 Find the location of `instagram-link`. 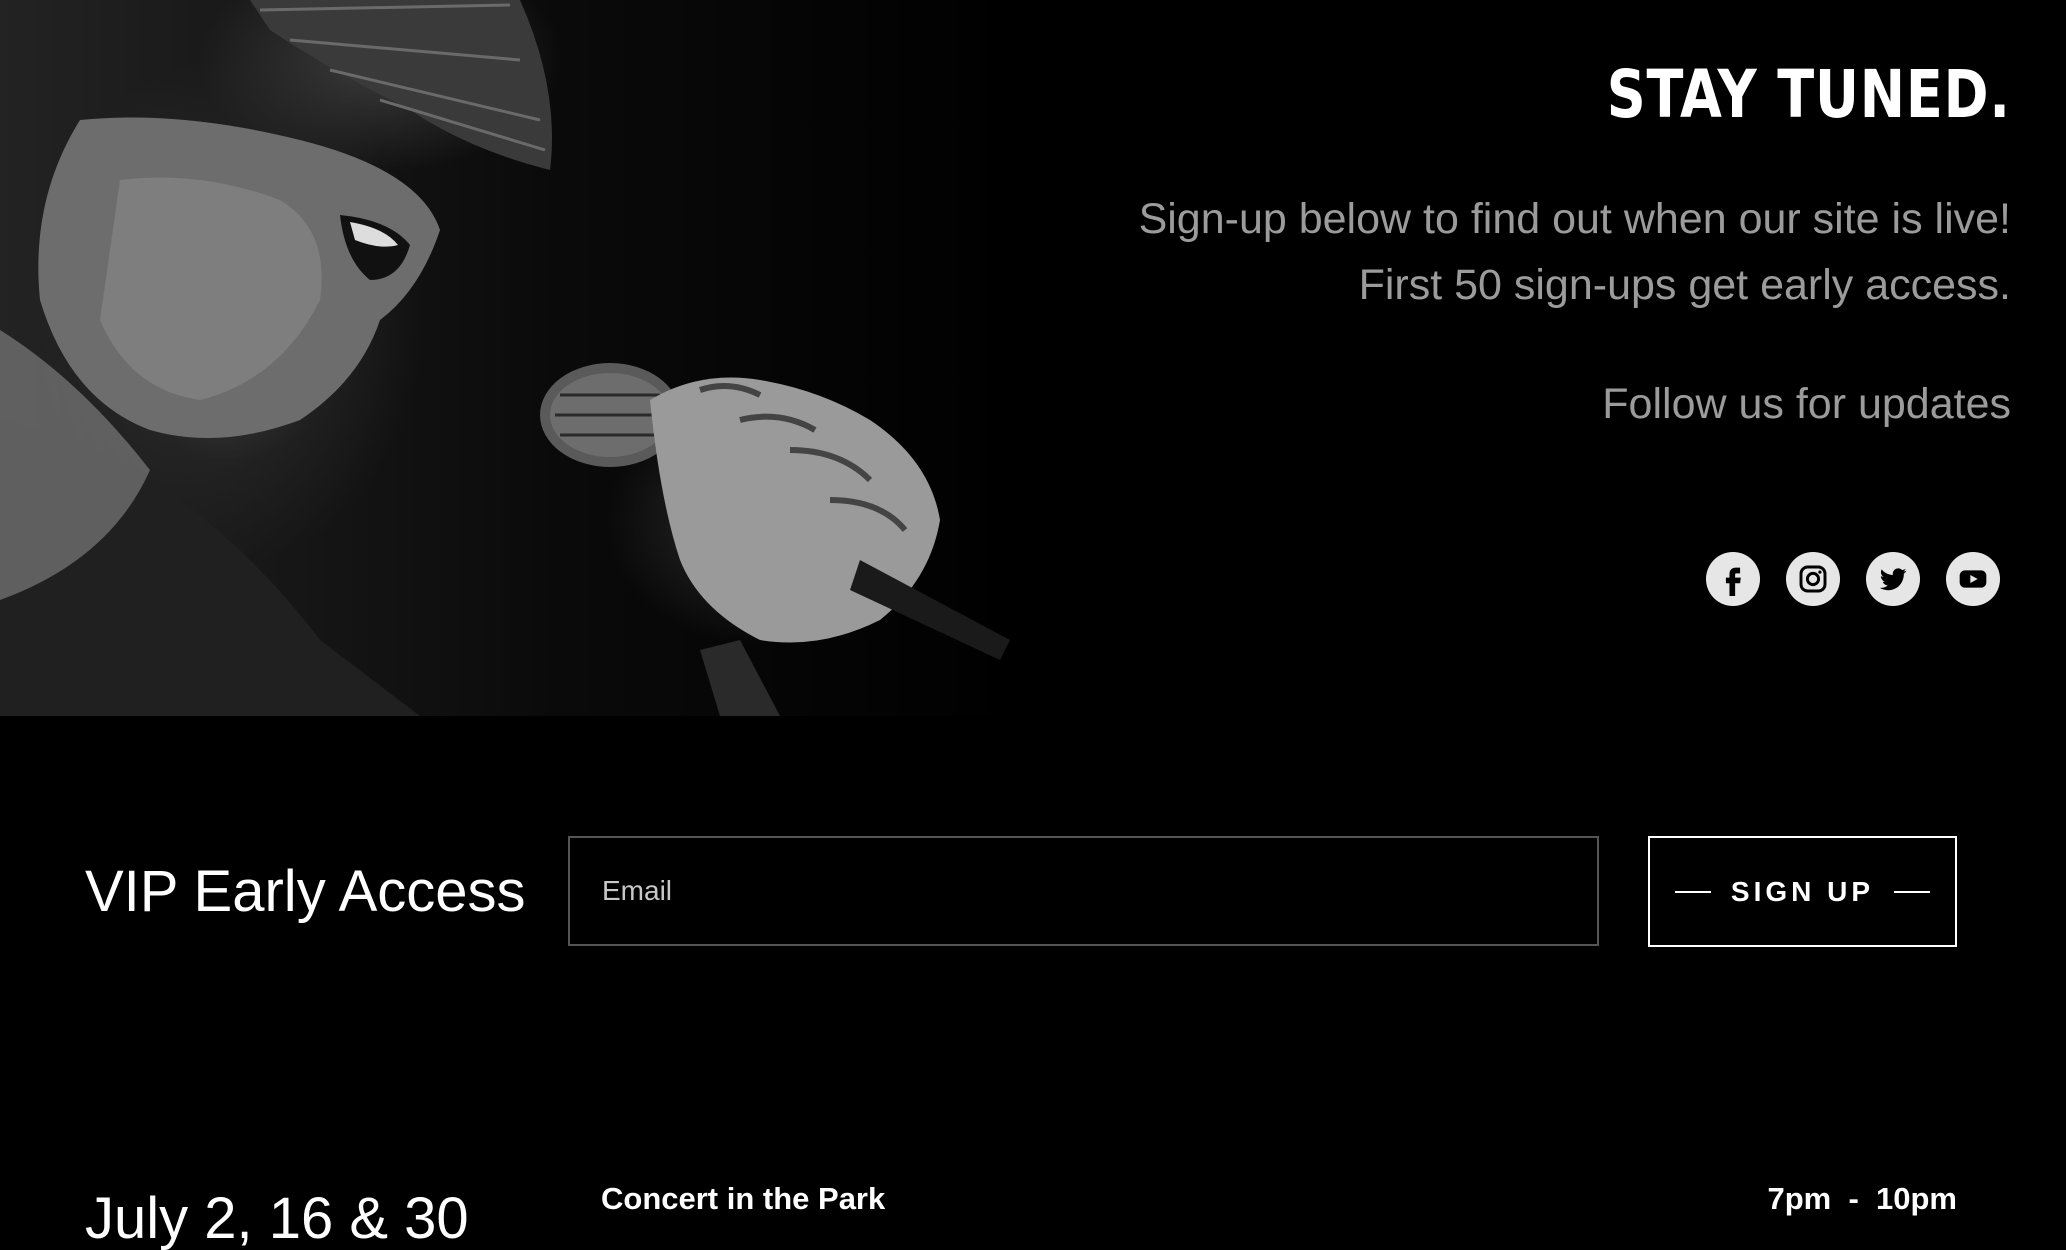

instagram-link is located at coordinates (1813, 579).